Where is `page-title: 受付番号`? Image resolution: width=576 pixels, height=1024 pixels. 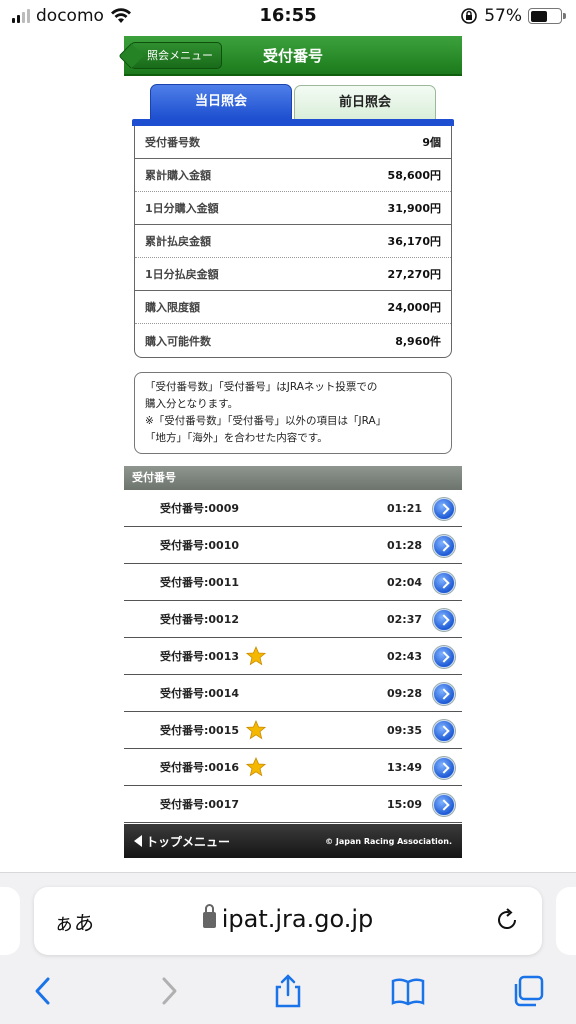 page-title: 受付番号 is located at coordinates (292, 56).